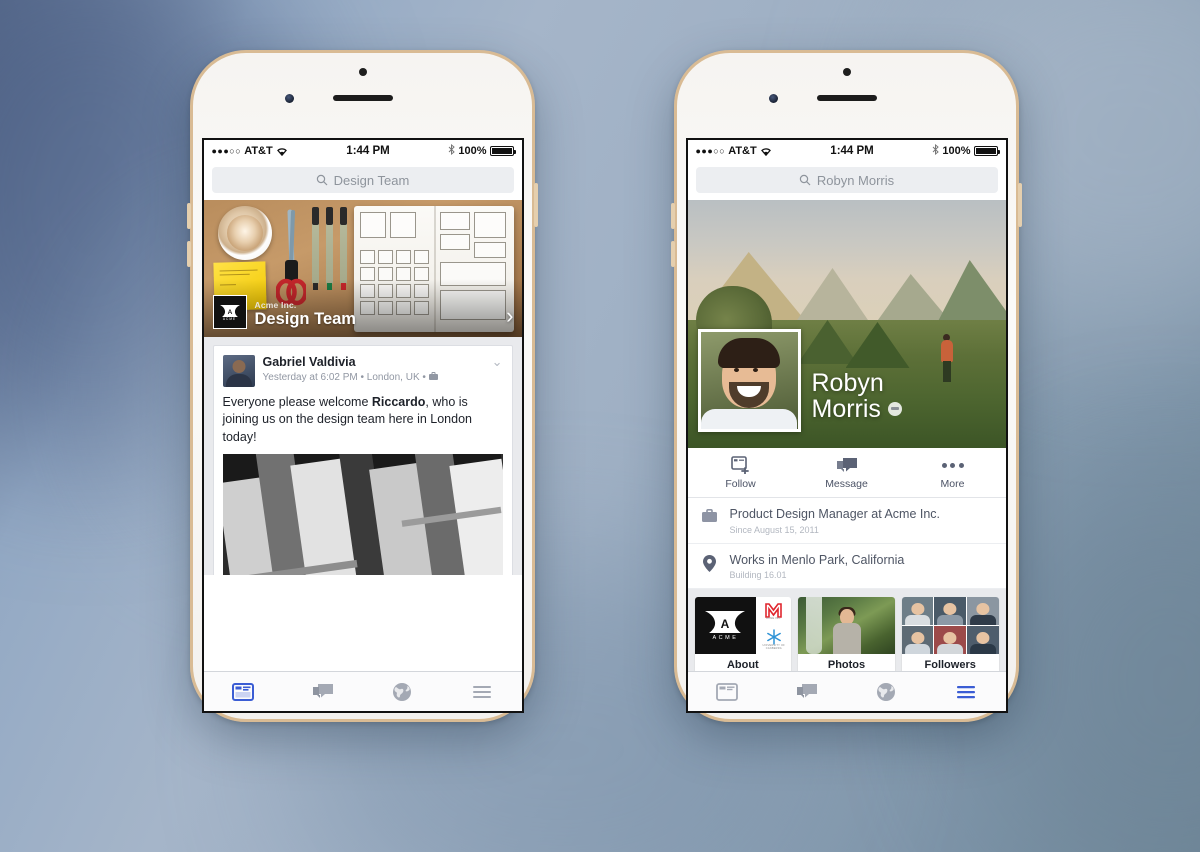 The image size is (1200, 852). I want to click on earpiece-speaker, so click(362, 98).